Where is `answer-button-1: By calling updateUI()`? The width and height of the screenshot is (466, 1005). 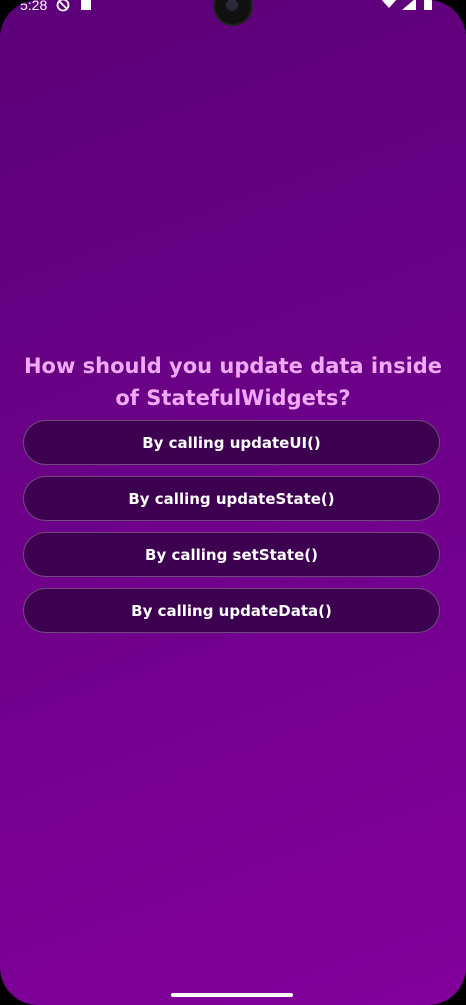
answer-button-1: By calling updateUI() is located at coordinates (231, 442).